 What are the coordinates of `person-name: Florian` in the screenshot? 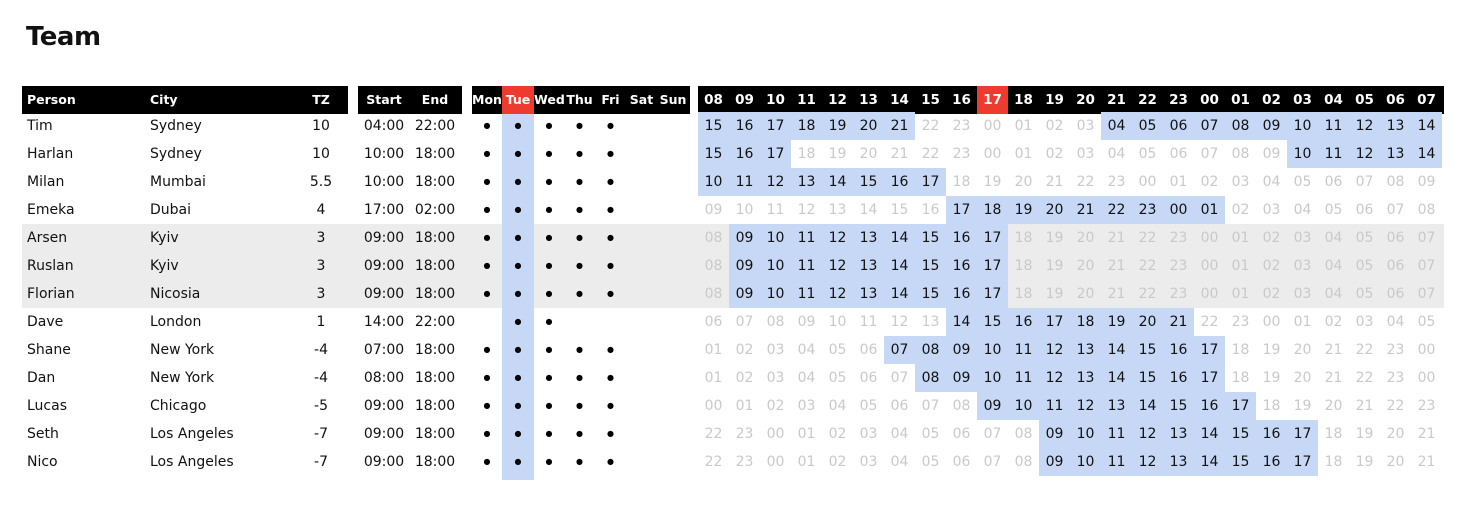 It's located at (51, 294).